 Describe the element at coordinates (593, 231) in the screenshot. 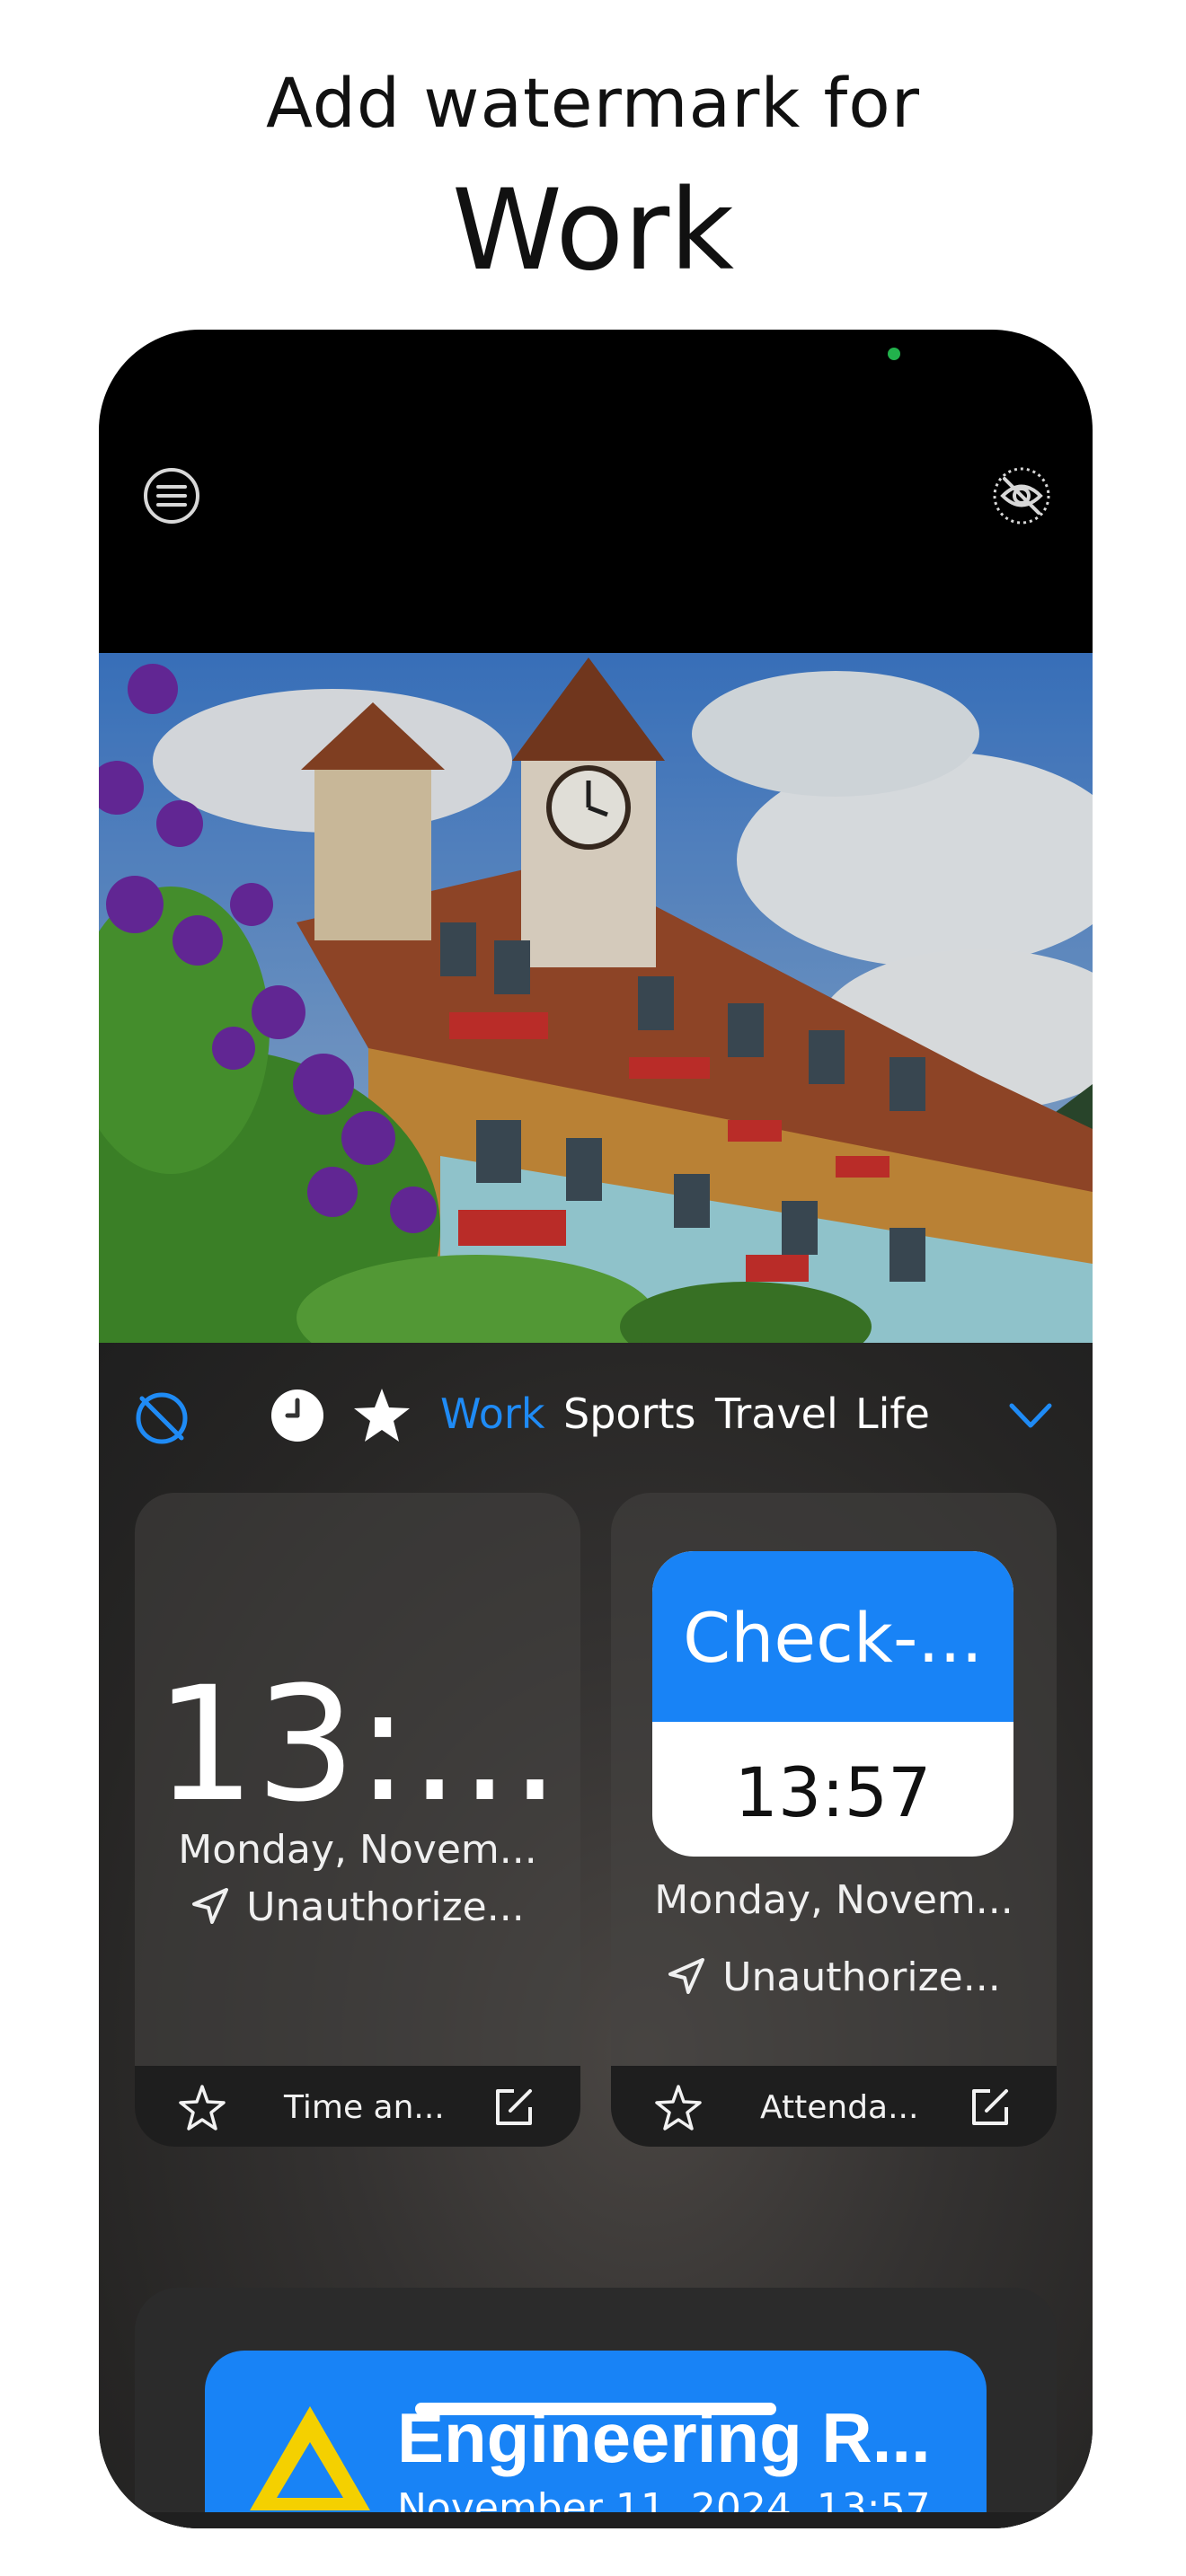

I see `promo-subtitle: Work` at that location.